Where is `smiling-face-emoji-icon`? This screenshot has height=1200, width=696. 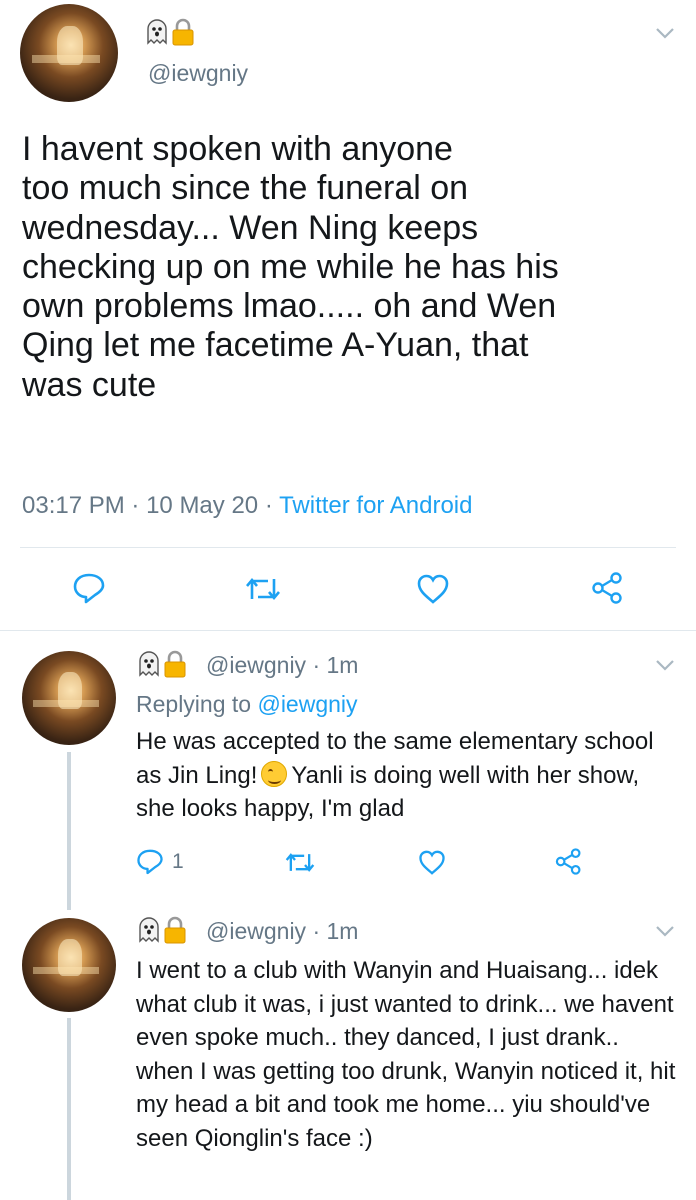 smiling-face-emoji-icon is located at coordinates (274, 773).